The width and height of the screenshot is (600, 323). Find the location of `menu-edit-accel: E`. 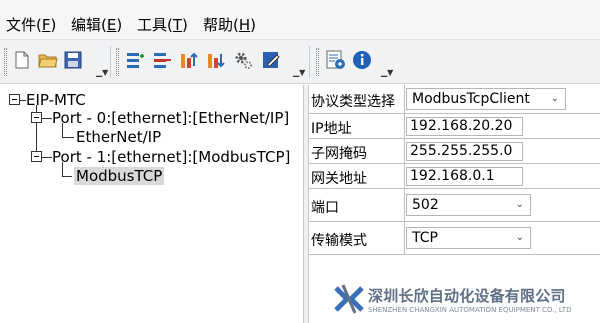

menu-edit-accel: E is located at coordinates (111, 25).